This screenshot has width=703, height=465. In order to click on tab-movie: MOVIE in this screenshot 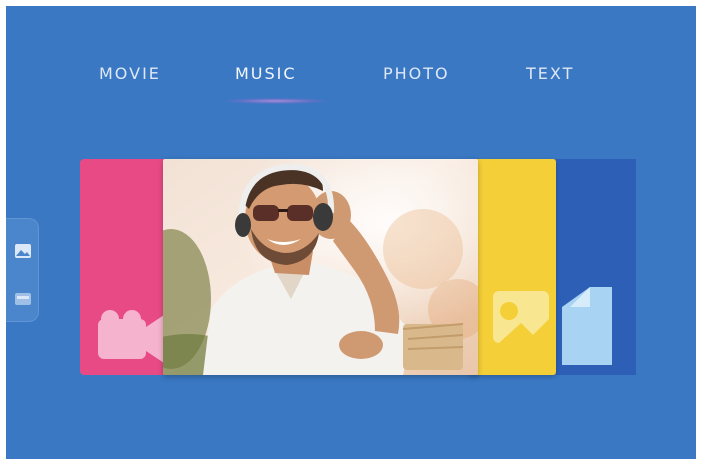, I will do `click(130, 73)`.